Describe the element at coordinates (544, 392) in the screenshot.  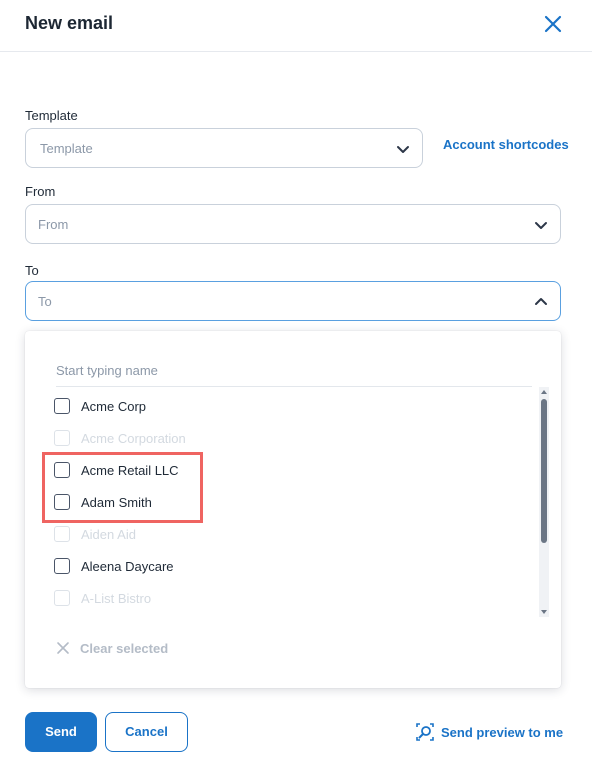
I see `scroll-up-arrow-icon` at that location.